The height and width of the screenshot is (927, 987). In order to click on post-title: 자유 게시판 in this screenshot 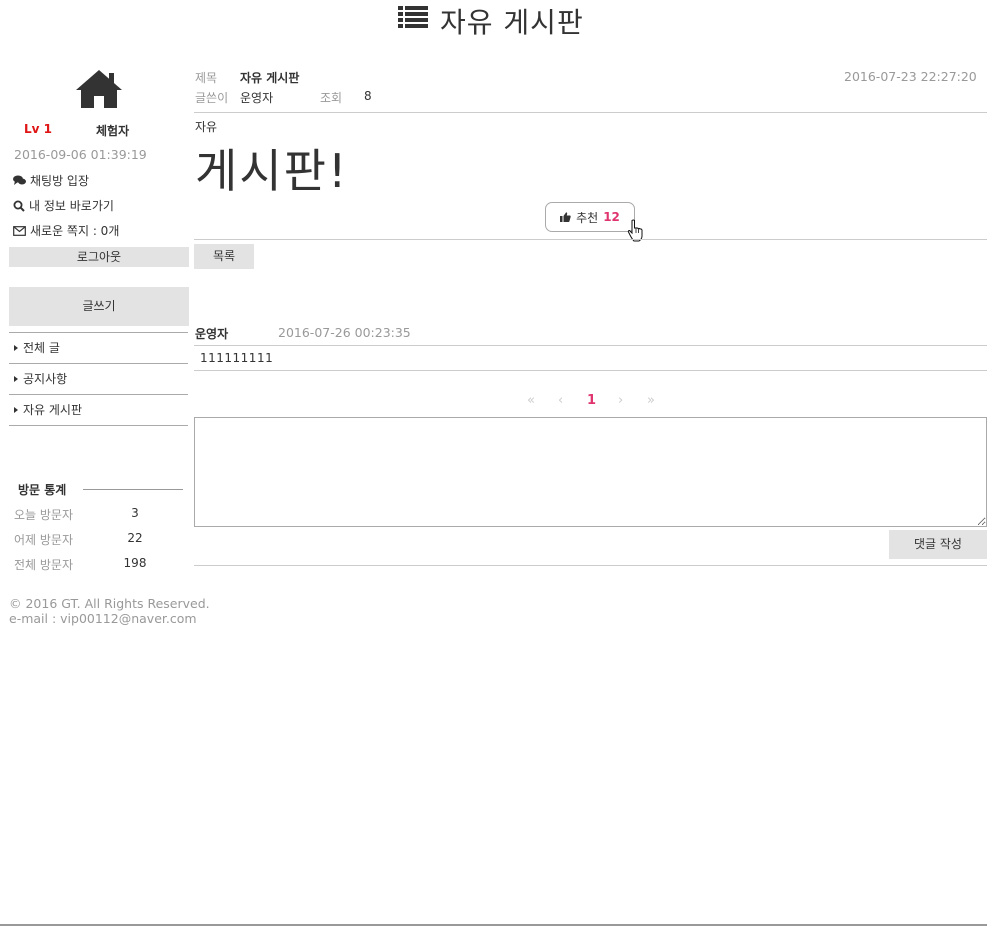, I will do `click(270, 78)`.